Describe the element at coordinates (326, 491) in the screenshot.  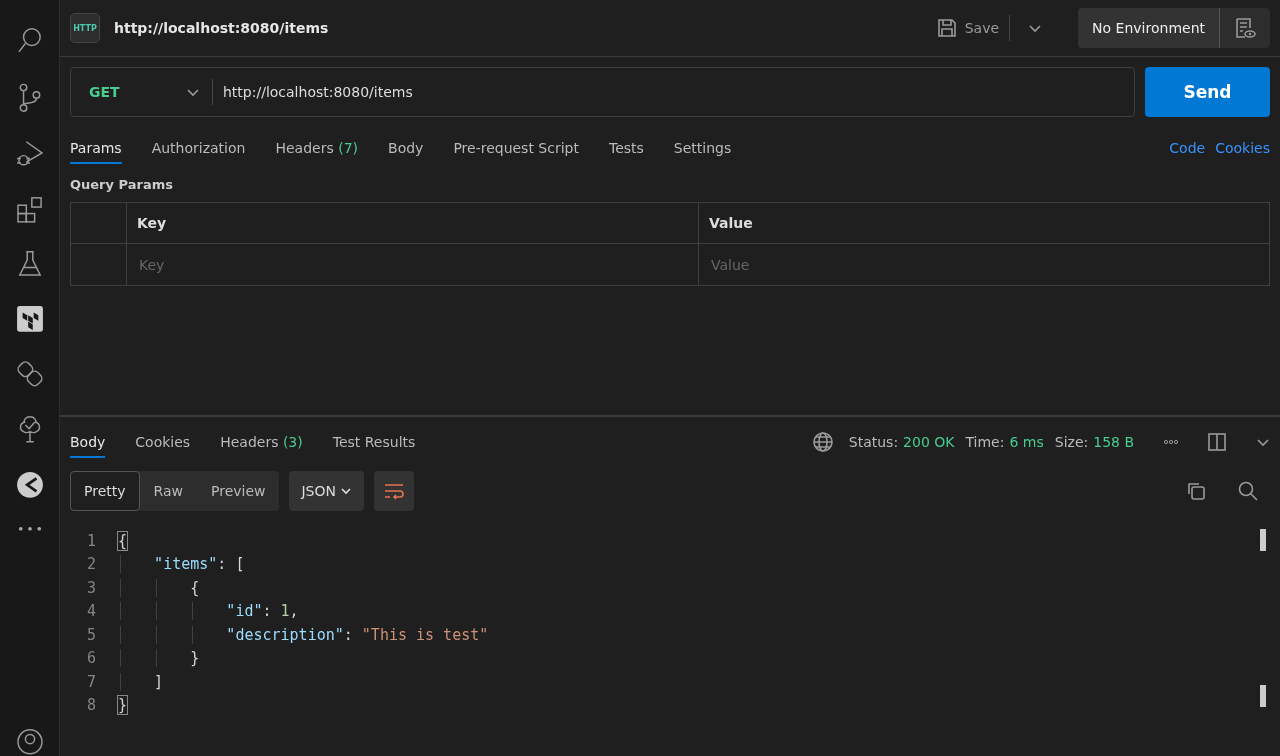
I see `format-dropdown: JSON` at that location.